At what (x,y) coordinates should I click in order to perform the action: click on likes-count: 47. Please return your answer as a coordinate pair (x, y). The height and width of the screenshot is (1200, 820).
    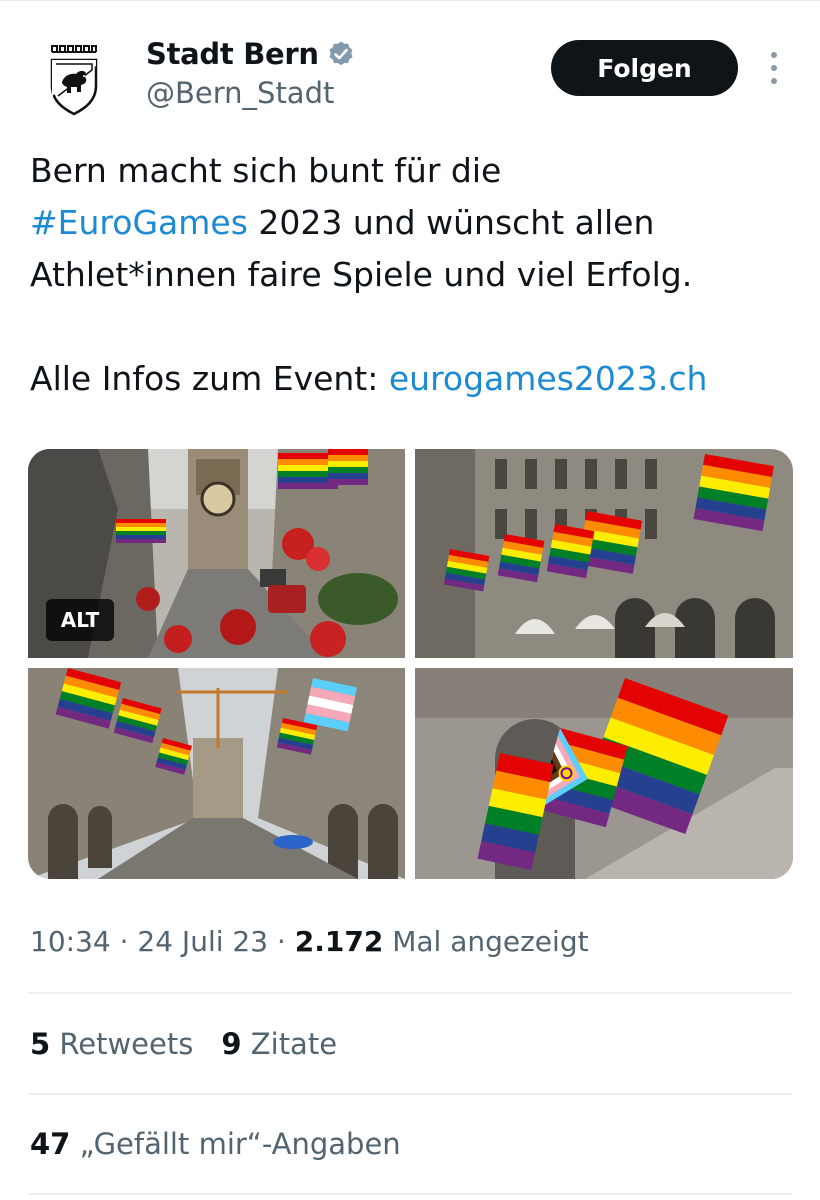
    Looking at the image, I should click on (50, 1144).